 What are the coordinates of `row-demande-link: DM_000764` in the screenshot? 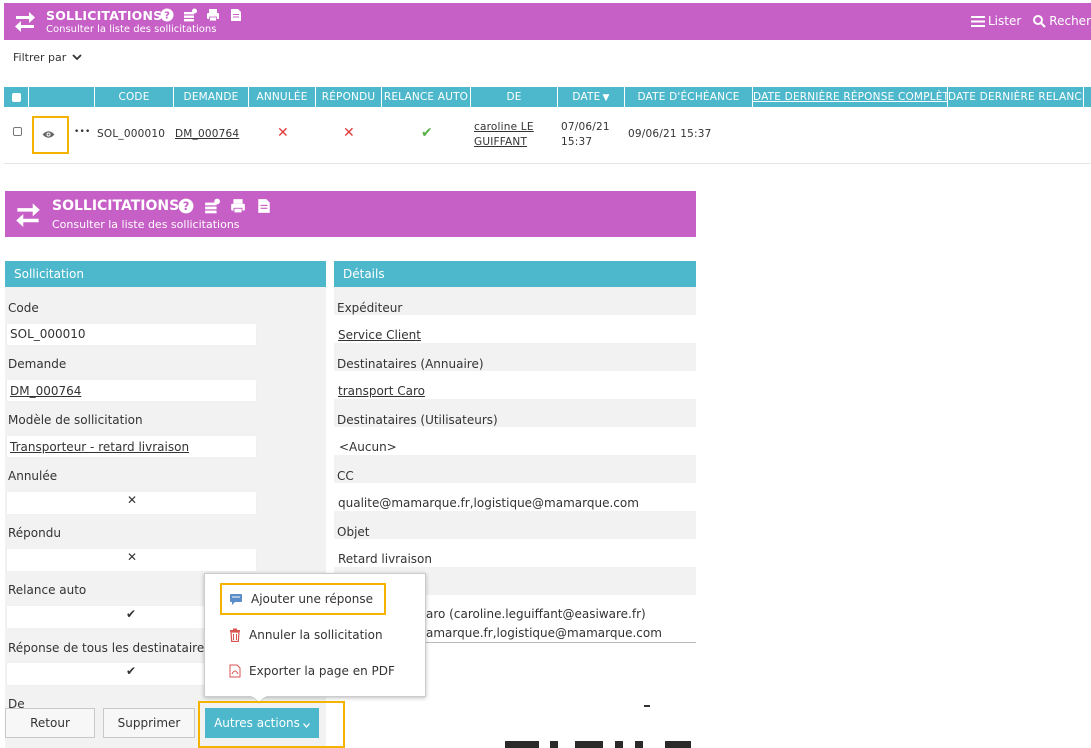 It's located at (207, 134).